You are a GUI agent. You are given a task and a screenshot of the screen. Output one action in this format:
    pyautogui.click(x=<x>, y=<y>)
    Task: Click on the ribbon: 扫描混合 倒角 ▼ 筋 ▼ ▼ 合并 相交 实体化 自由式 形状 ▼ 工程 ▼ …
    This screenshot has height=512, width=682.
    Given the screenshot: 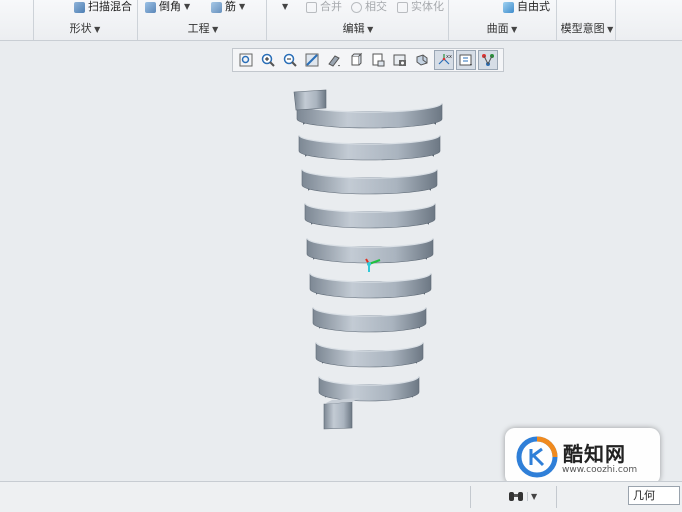 What is the action you would take?
    pyautogui.click(x=341, y=20)
    